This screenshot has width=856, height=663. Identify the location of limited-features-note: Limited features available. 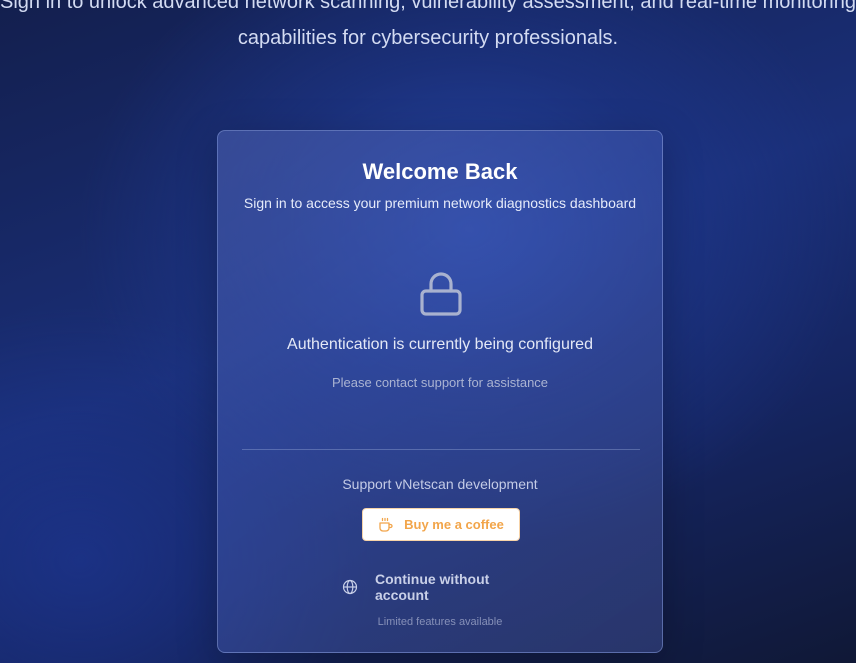
(440, 622).